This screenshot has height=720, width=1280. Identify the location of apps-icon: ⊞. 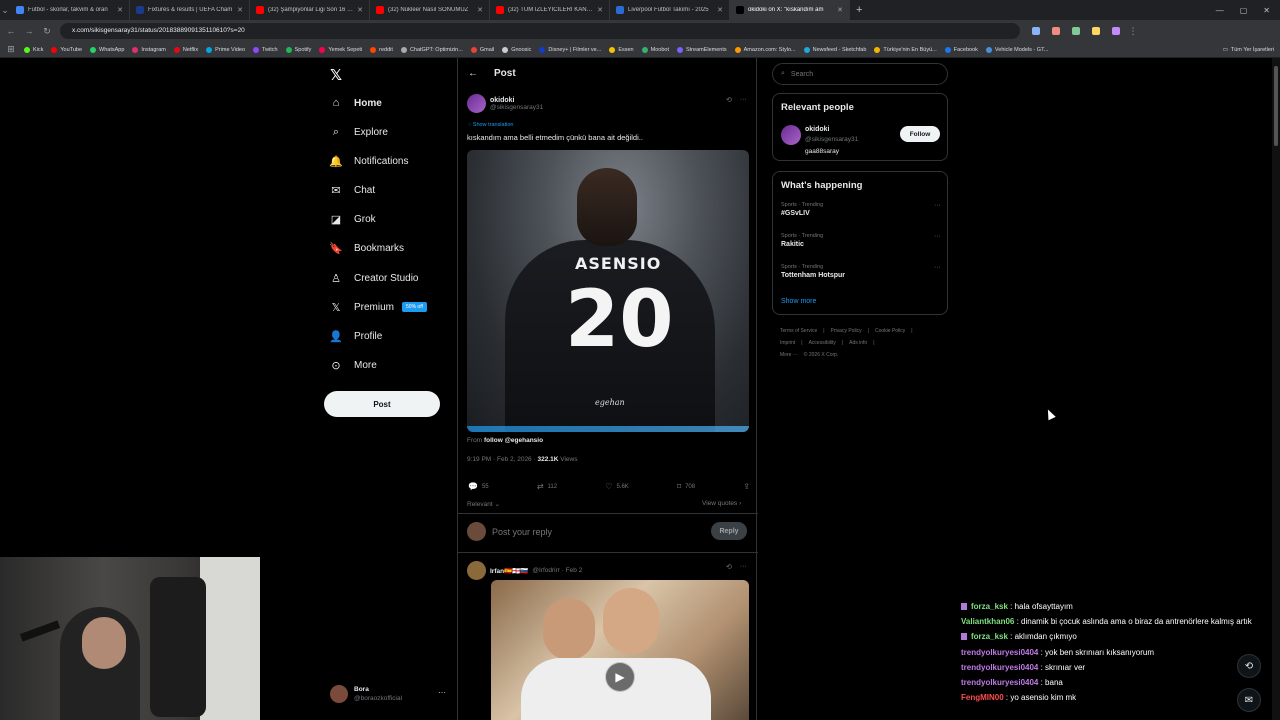
(11, 49).